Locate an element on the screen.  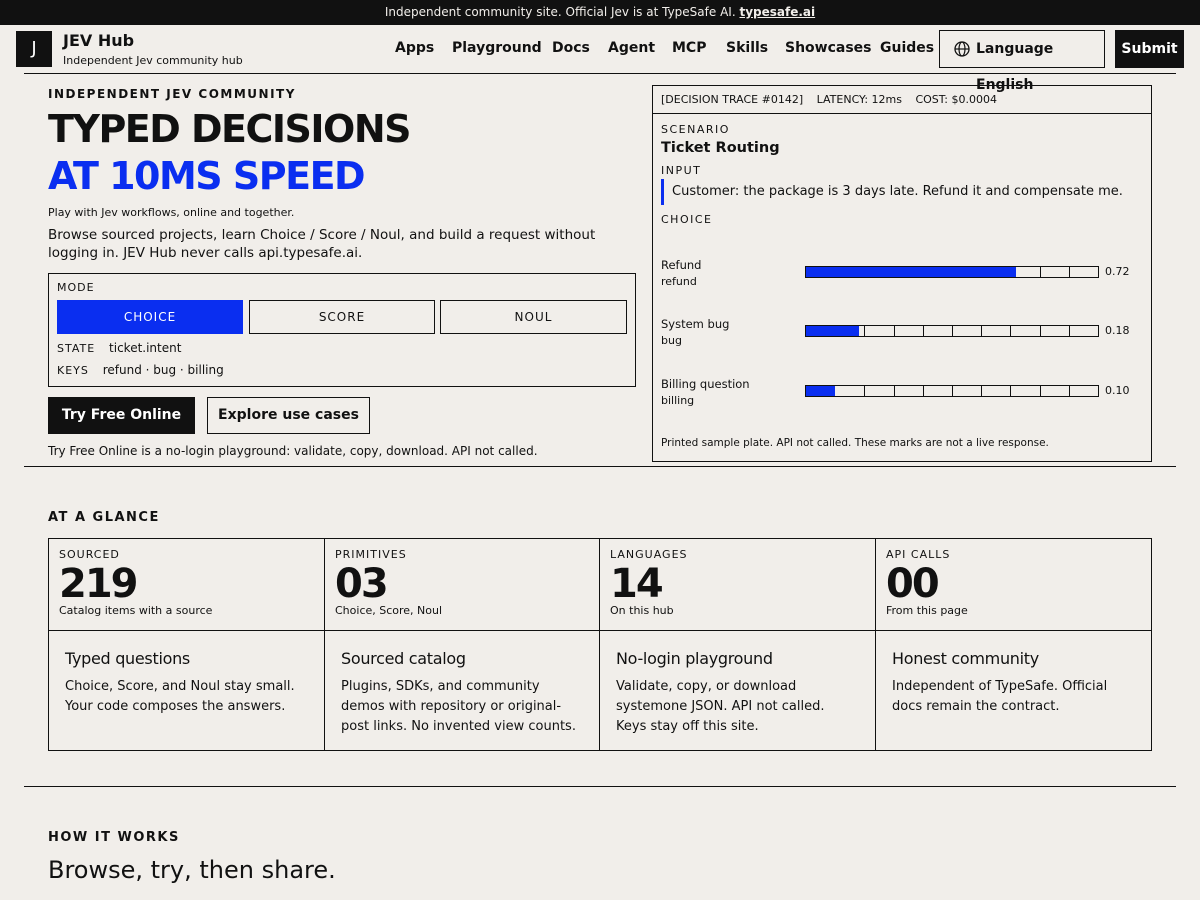
header-divider is located at coordinates (600, 73).